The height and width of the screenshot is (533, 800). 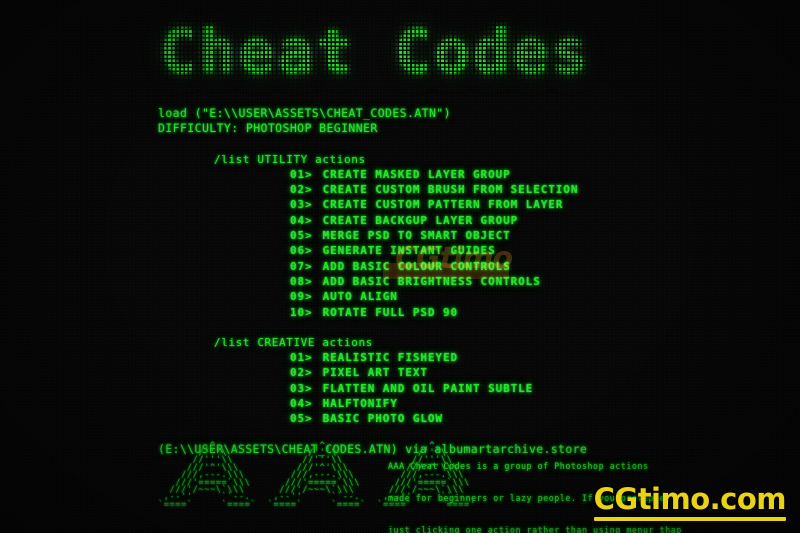 What do you see at coordinates (290, 159) in the screenshot?
I see `section-header-utility: /list UTILITY actions` at bounding box center [290, 159].